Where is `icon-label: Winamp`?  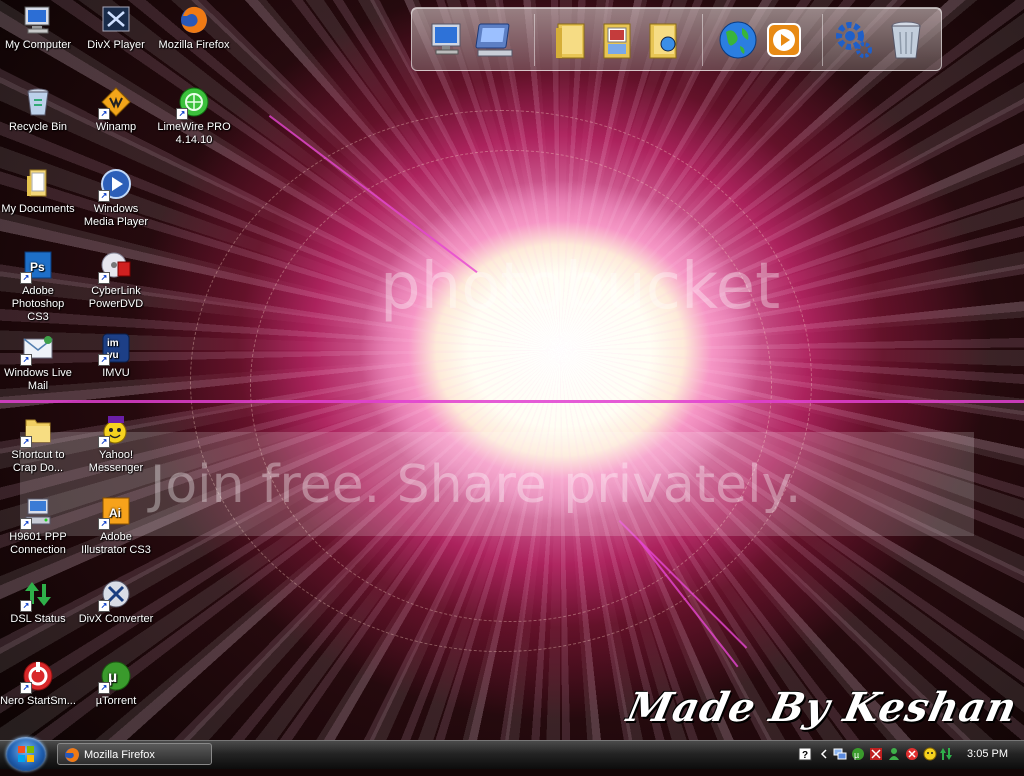
icon-label: Winamp is located at coordinates (116, 127).